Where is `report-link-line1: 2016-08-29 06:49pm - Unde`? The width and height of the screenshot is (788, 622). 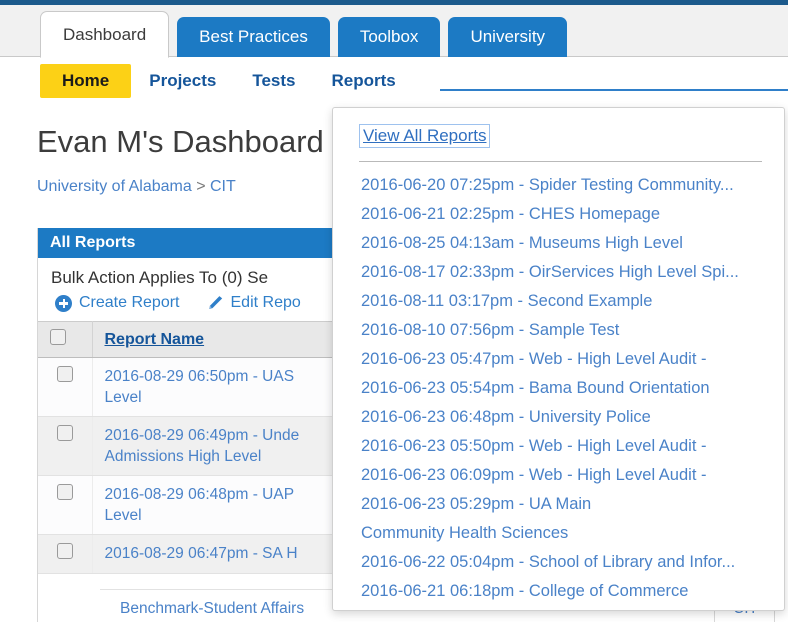 report-link-line1: 2016-08-29 06:49pm - Unde is located at coordinates (202, 435).